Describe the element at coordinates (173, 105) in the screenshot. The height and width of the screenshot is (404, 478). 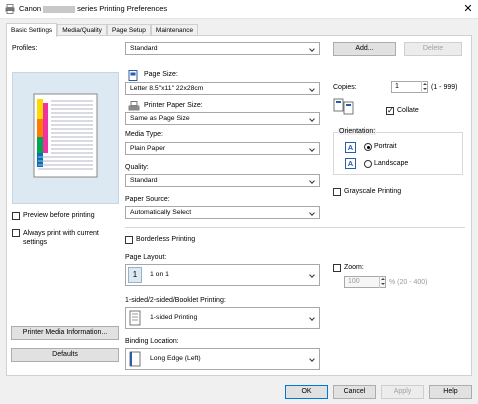
I see `printer-paper-size-label: Printer Paper Size:` at that location.